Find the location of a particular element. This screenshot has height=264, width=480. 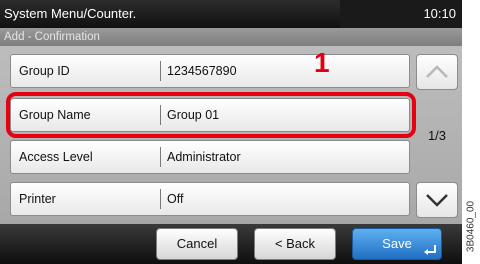

page-indicator: 1/3 is located at coordinates (437, 135).